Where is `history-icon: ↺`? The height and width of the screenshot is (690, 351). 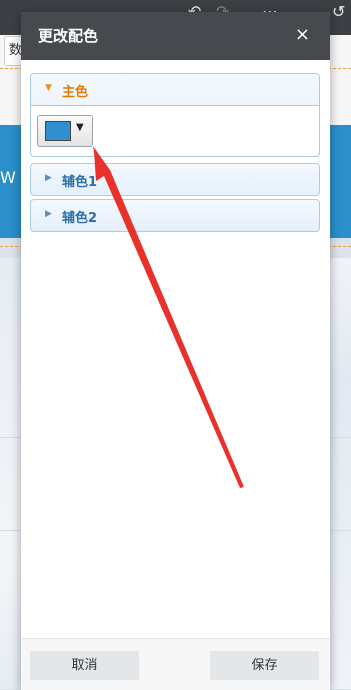
history-icon: ↺ is located at coordinates (338, 11).